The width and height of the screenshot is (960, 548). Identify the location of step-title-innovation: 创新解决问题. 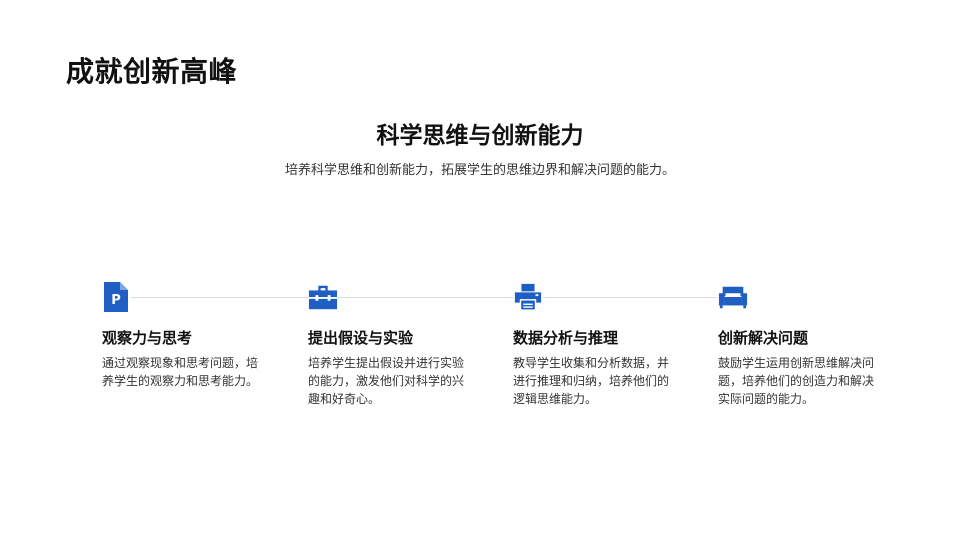
(763, 338).